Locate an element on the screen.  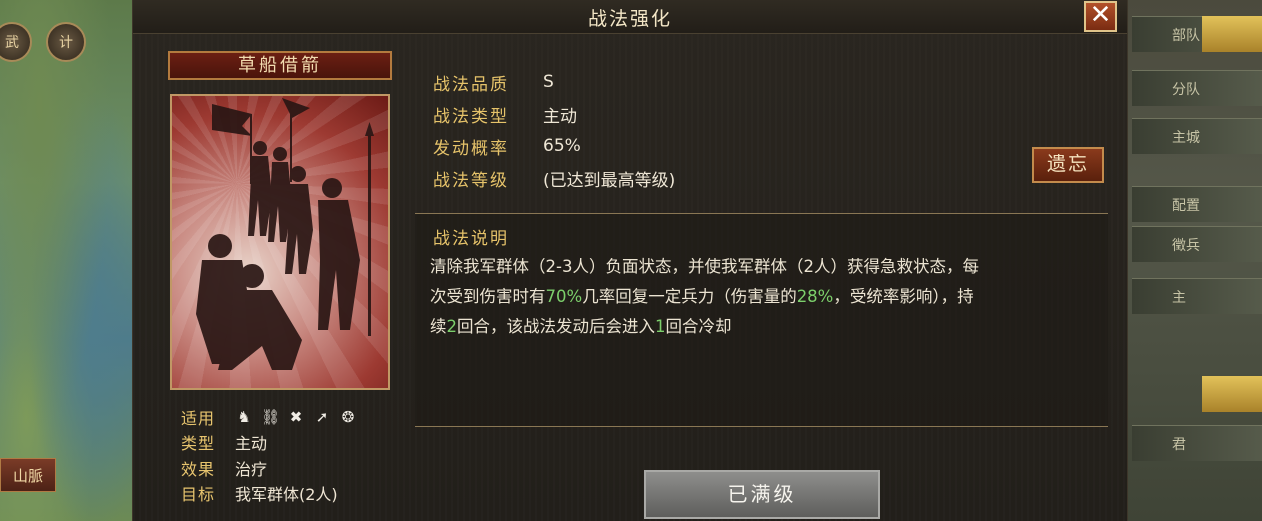
close-button: ✕ is located at coordinates (1100, 16).